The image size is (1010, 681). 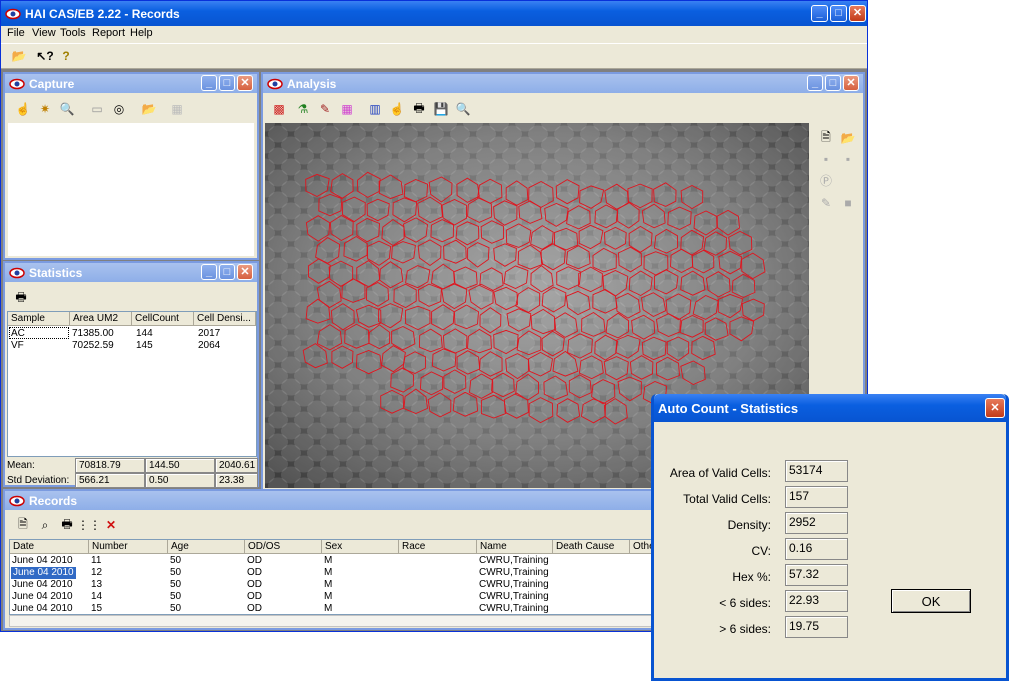 What do you see at coordinates (141, 33) in the screenshot?
I see `menu-help: Help` at bounding box center [141, 33].